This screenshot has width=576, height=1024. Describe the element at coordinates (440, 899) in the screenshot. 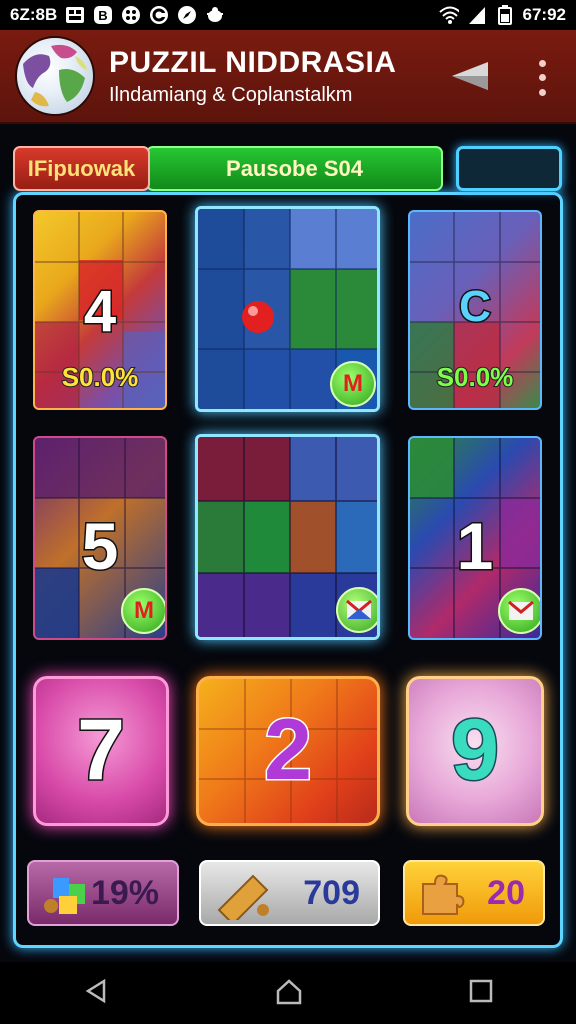

I see `puzzle-piece-icon` at that location.